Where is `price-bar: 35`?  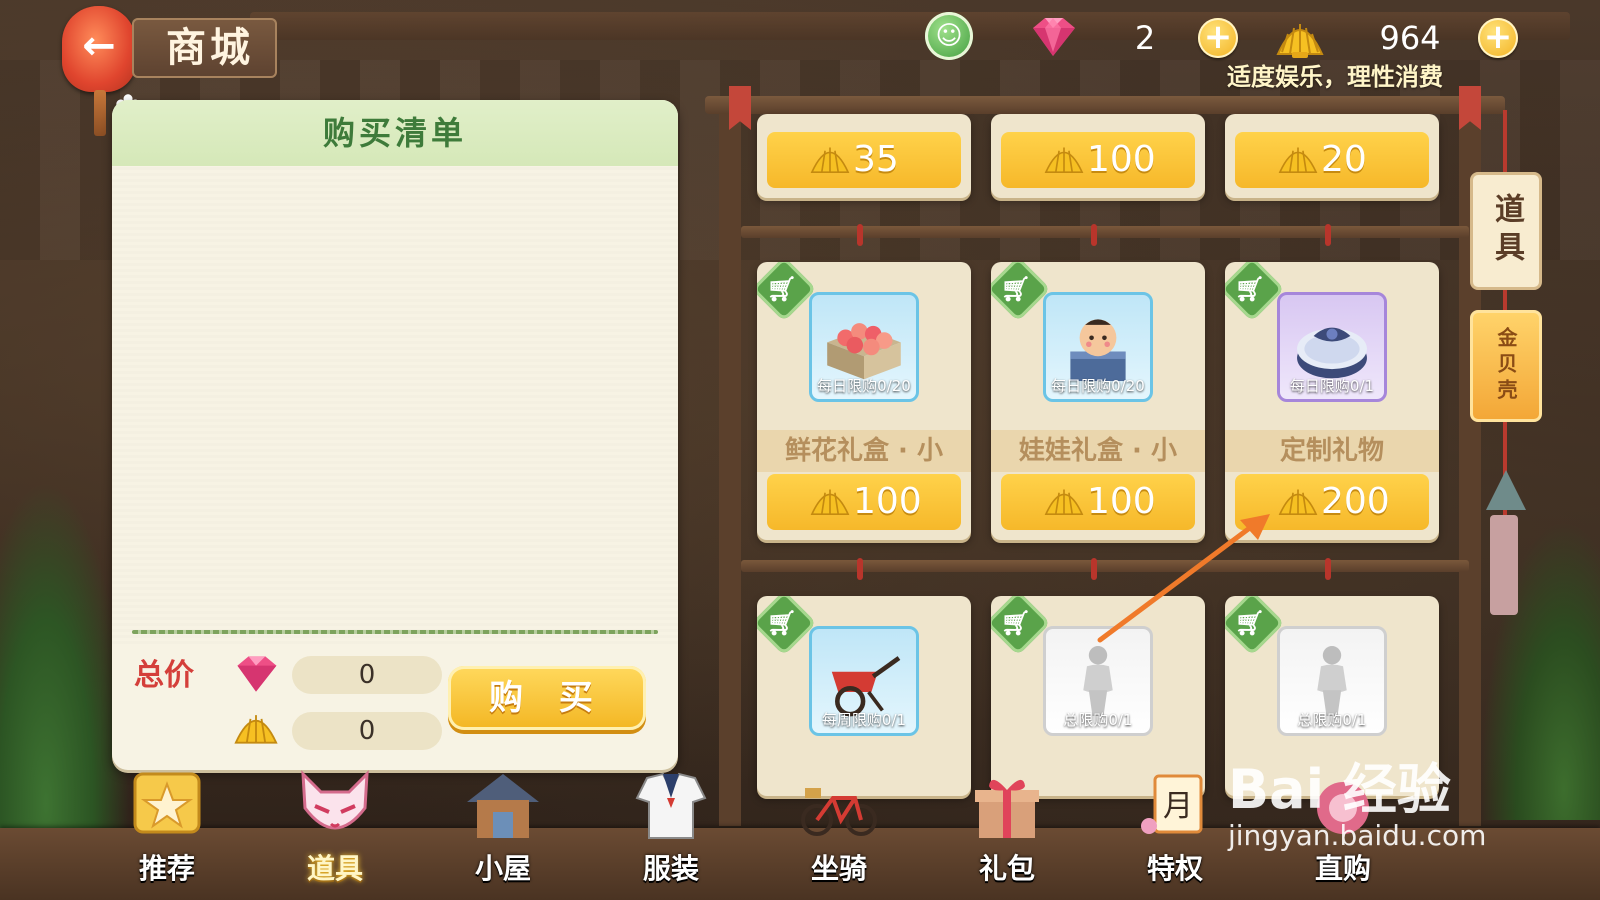 price-bar: 35 is located at coordinates (864, 160).